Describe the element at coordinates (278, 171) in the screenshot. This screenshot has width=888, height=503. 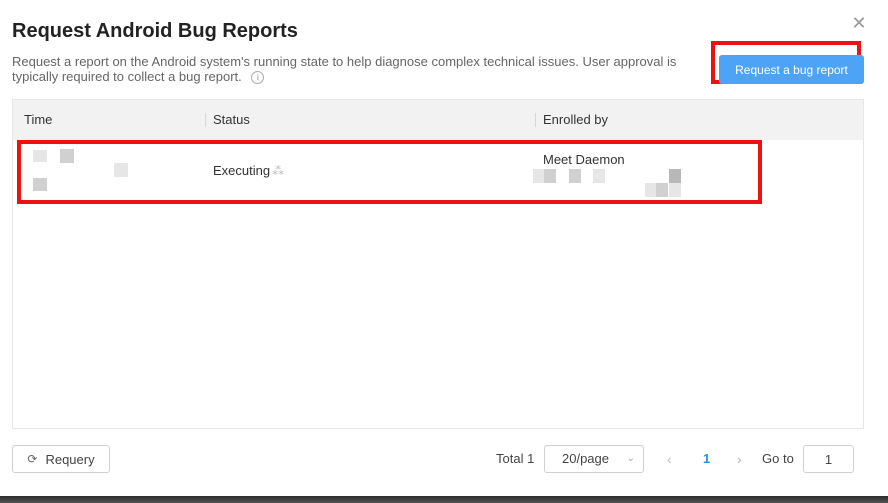
I see `loading-spinner-icon: ⁂` at that location.